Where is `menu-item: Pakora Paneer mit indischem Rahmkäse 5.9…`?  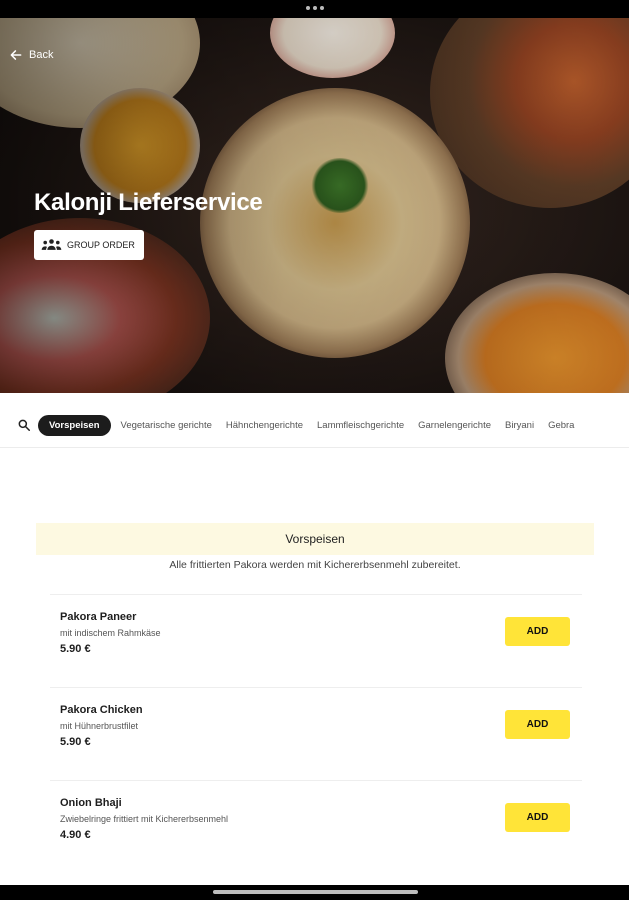 menu-item: Pakora Paneer mit indischem Rahmkäse 5.9… is located at coordinates (316, 640).